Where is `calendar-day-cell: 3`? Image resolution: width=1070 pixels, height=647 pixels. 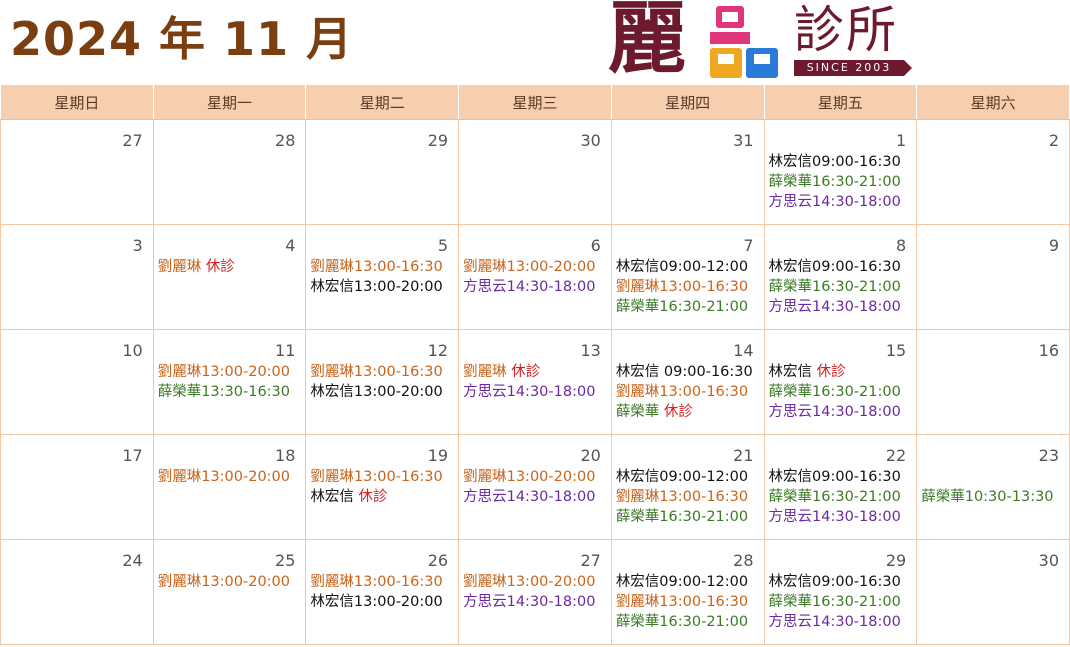 calendar-day-cell: 3 is located at coordinates (77, 277).